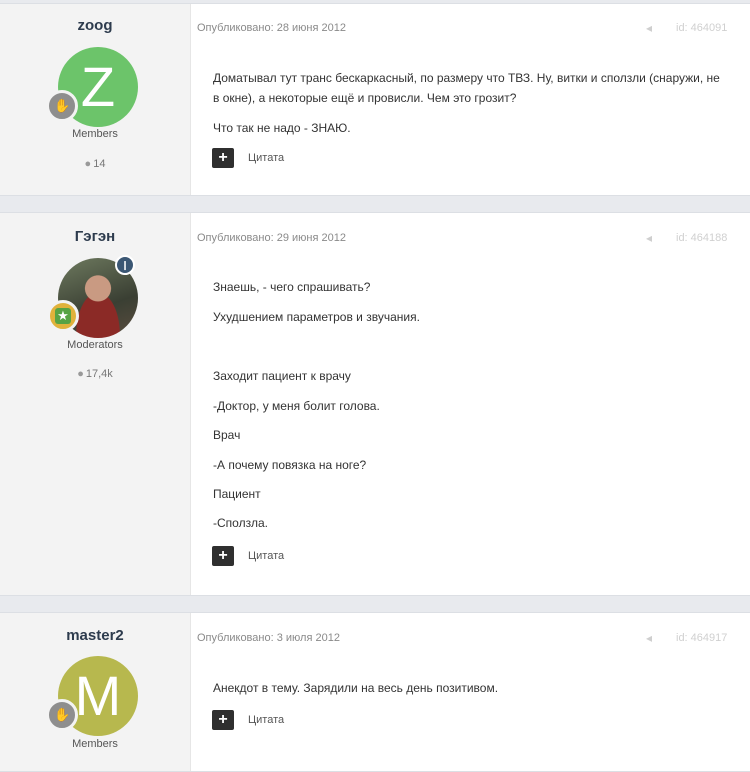 The width and height of the screenshot is (750, 772). What do you see at coordinates (98, 86) in the screenshot?
I see `avatar-letter: Z` at bounding box center [98, 86].